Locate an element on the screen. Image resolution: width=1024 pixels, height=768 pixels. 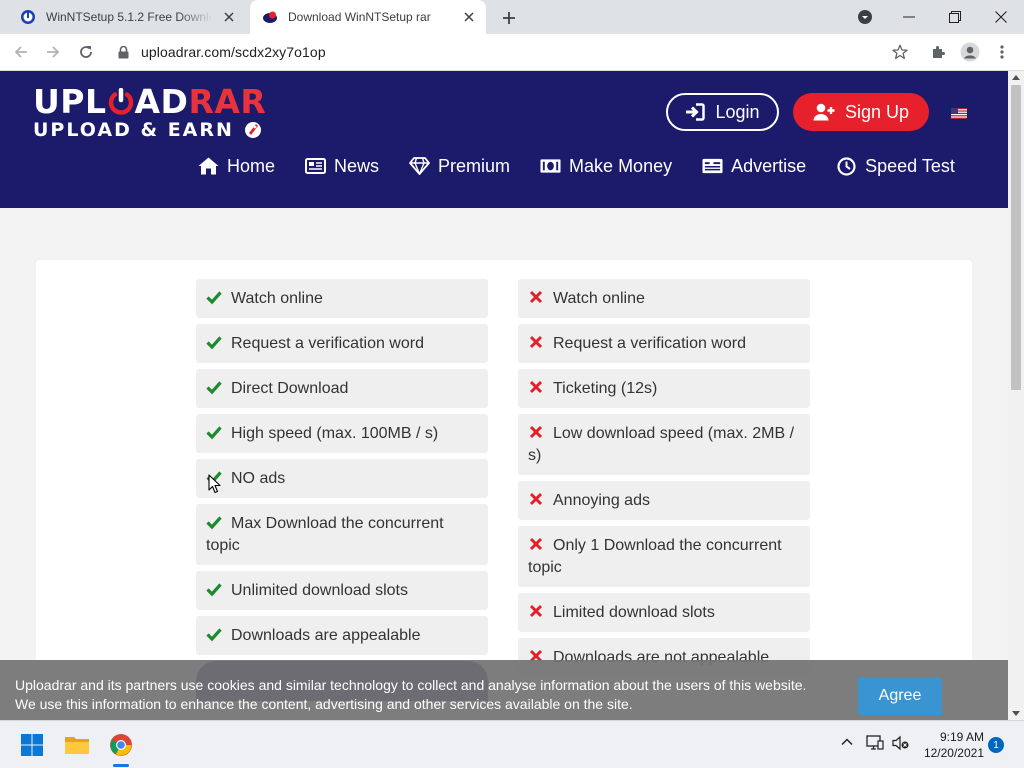
premium-feature-item: Direct Download is located at coordinates (342, 388).